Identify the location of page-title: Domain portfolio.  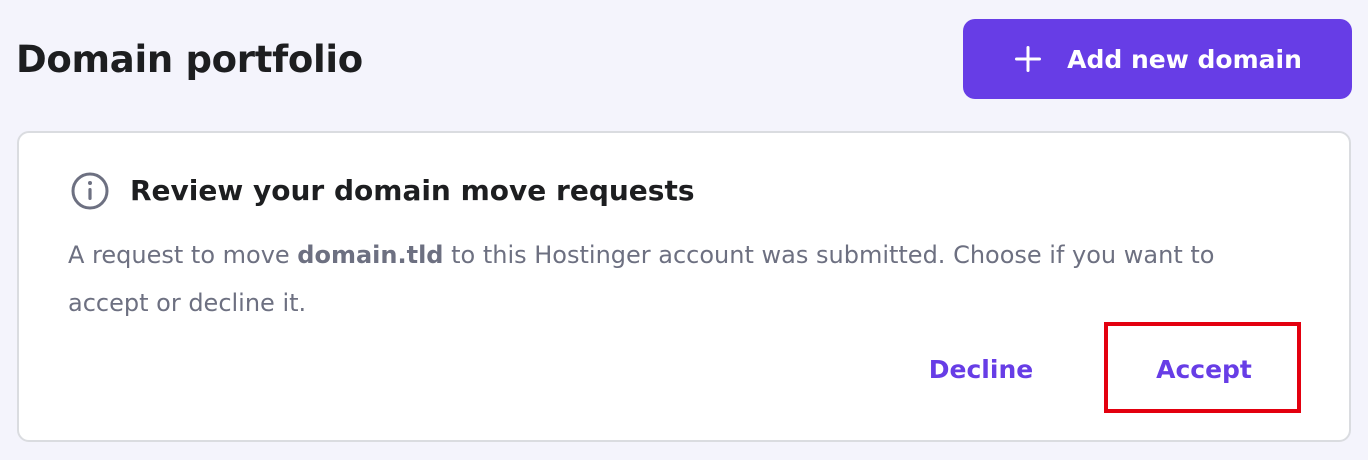
(189, 59).